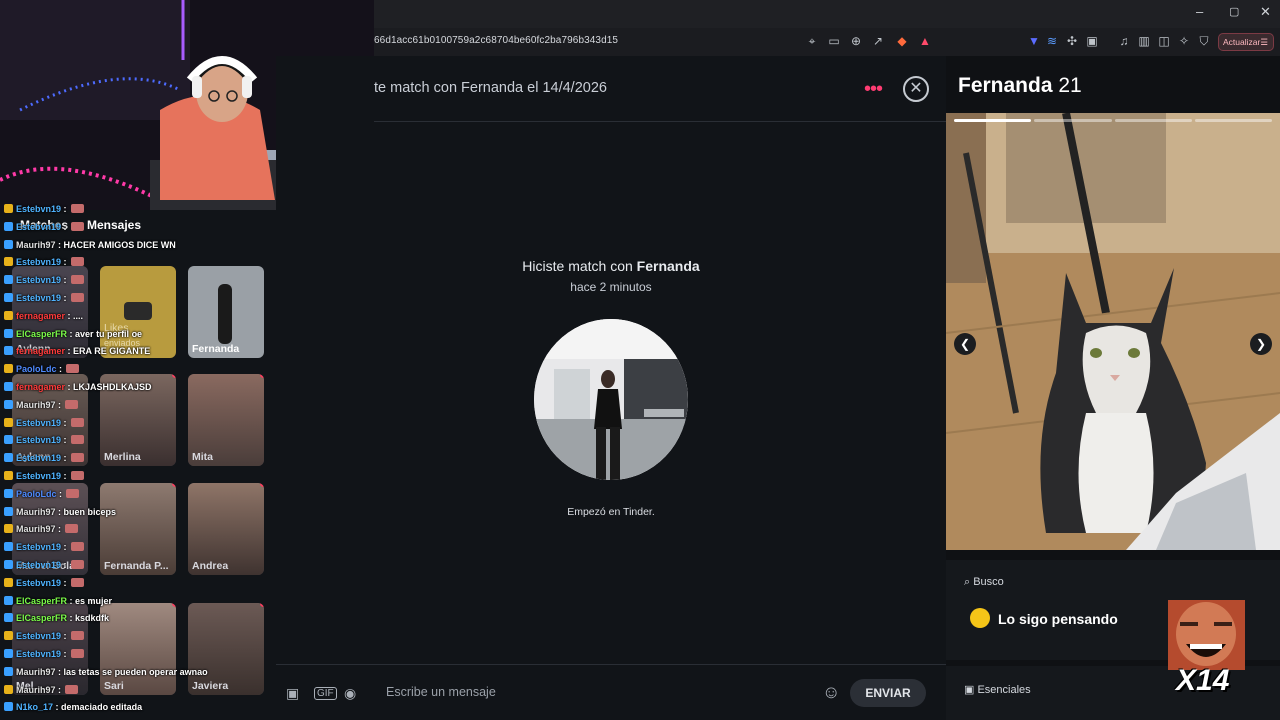  What do you see at coordinates (812, 42) in the screenshot?
I see `location-icon: ⌖` at bounding box center [812, 42].